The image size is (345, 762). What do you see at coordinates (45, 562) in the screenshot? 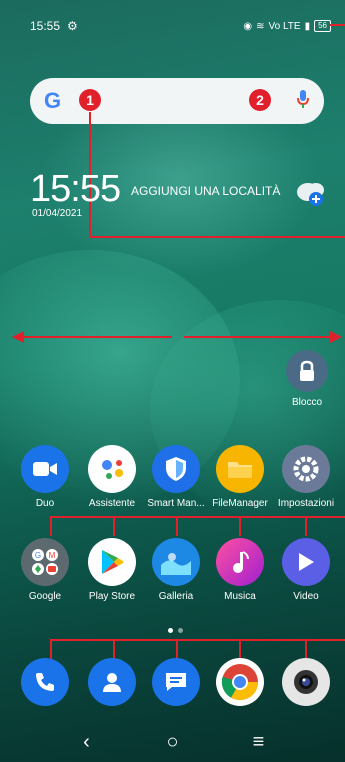
I see `google-folder-icon: GM` at bounding box center [45, 562].